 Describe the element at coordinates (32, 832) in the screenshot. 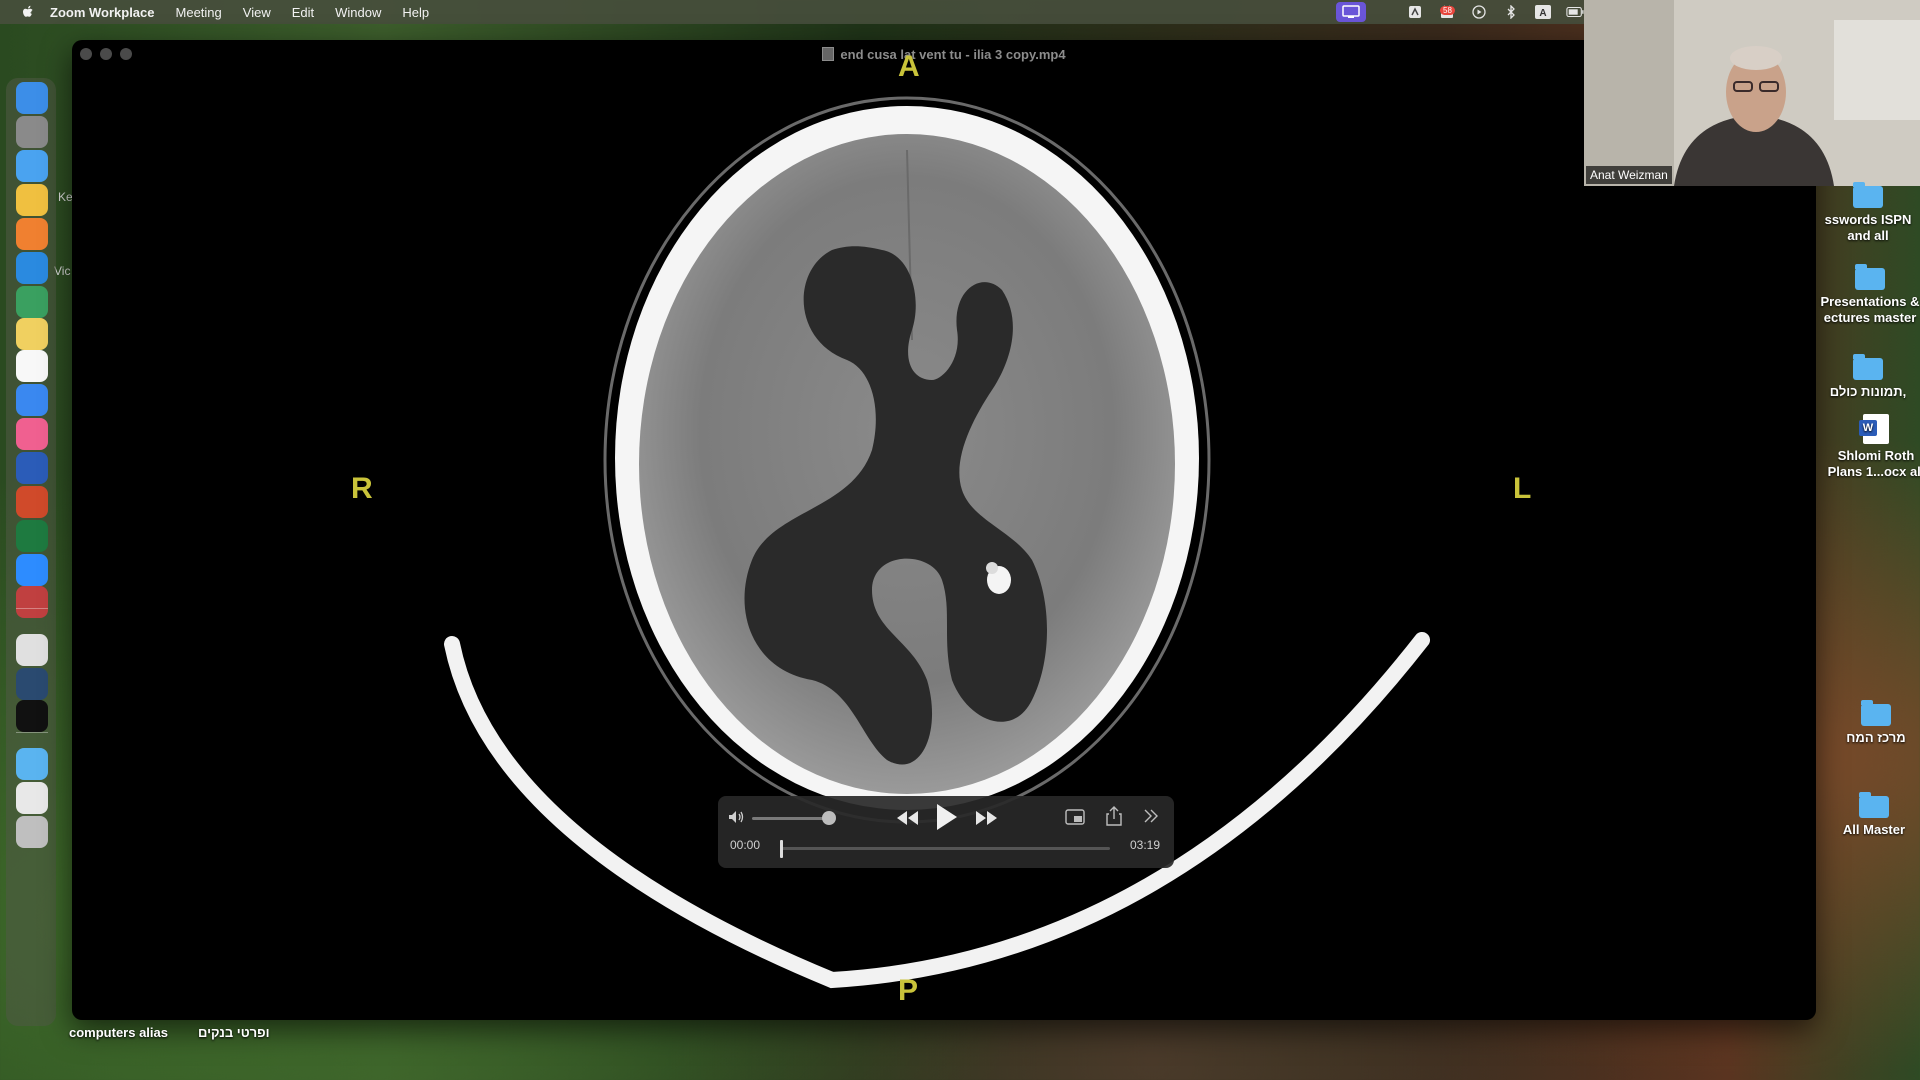

I see `trash-icon` at that location.